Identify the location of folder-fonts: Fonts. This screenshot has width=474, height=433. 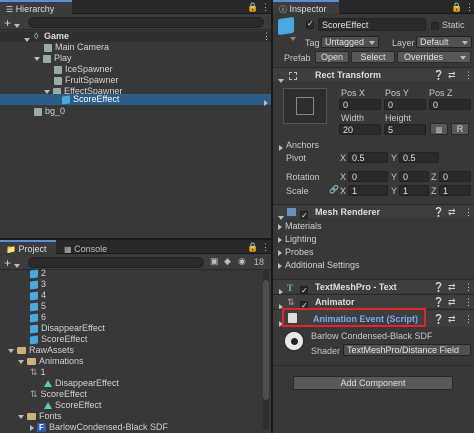
(40, 416).